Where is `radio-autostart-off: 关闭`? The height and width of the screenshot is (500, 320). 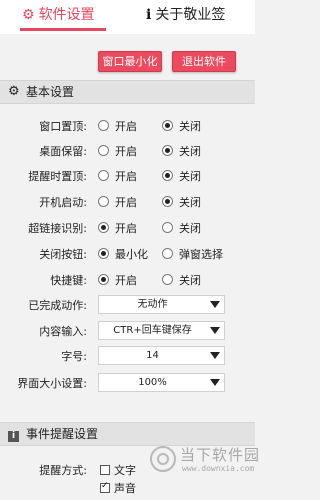 radio-autostart-off: 关闭 is located at coordinates (181, 202).